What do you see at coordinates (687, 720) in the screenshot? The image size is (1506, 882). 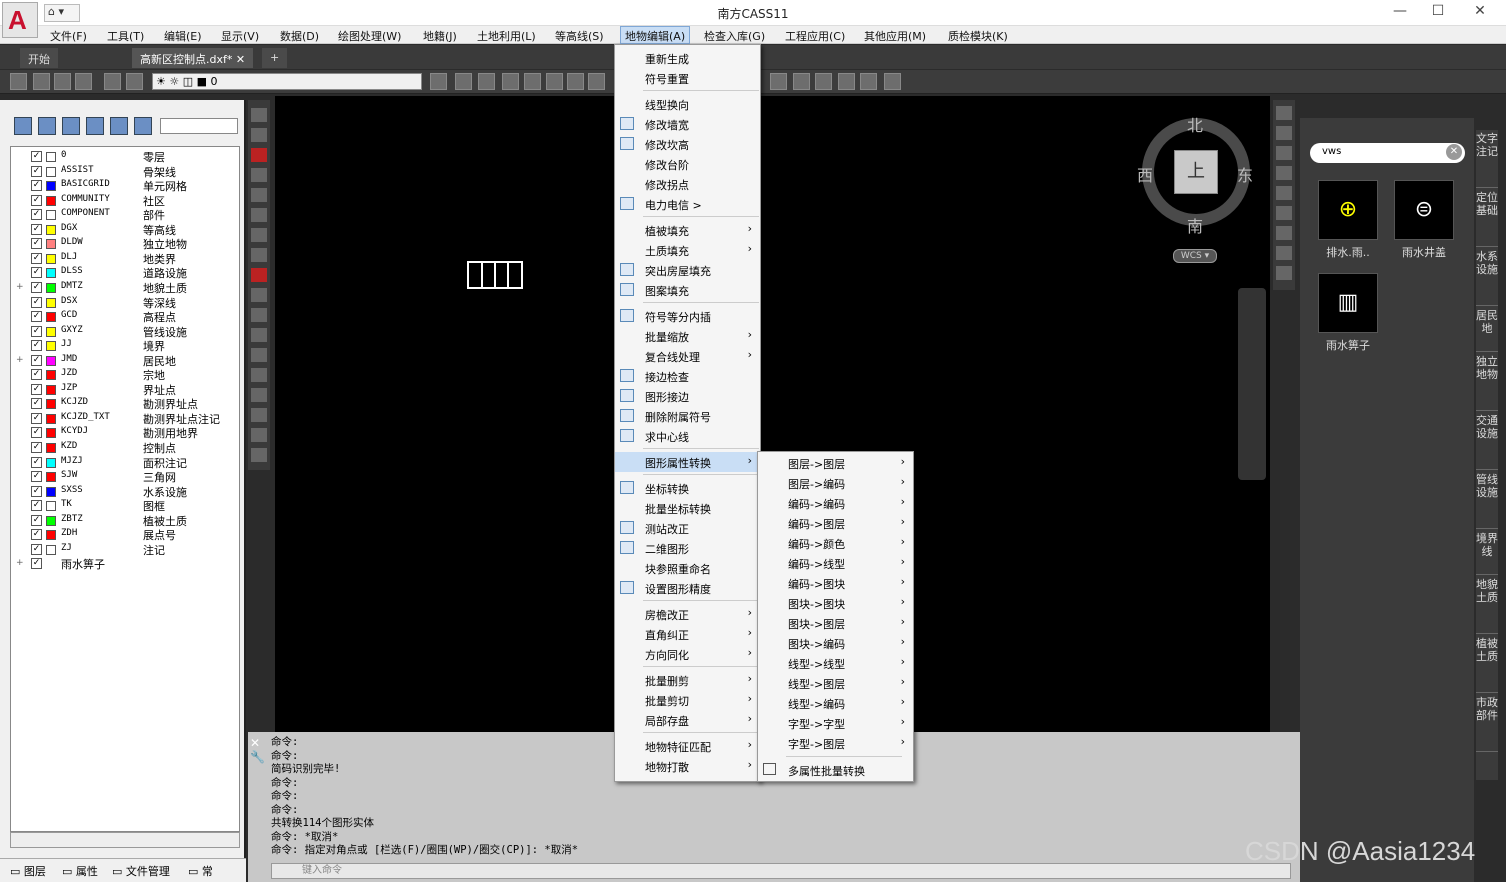 I see `menu-item: 局部存盘 ›` at bounding box center [687, 720].